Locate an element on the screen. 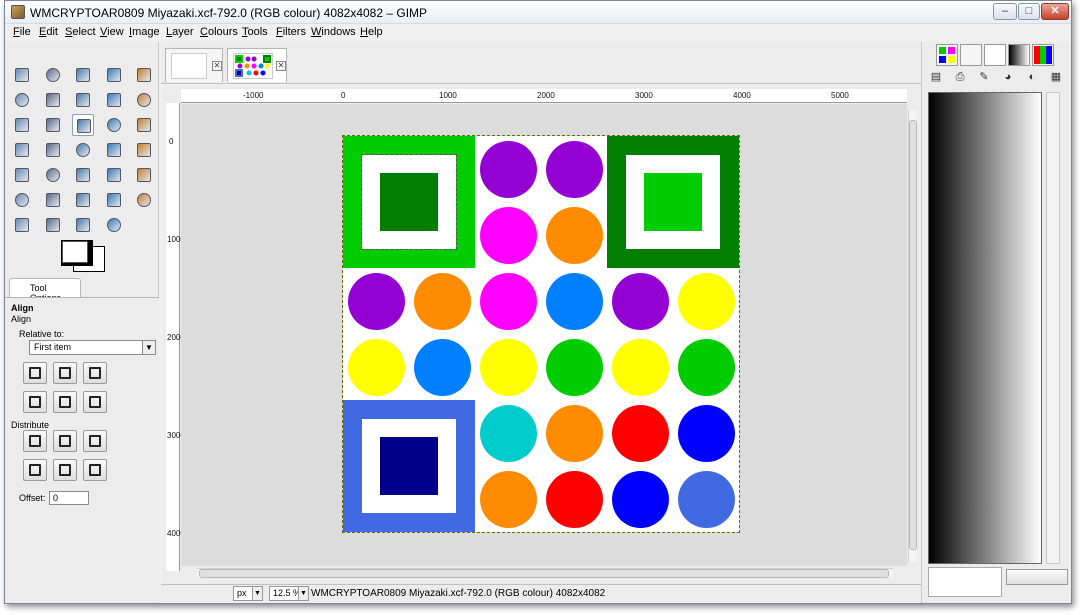  menu-edit: Edit is located at coordinates (48, 32).